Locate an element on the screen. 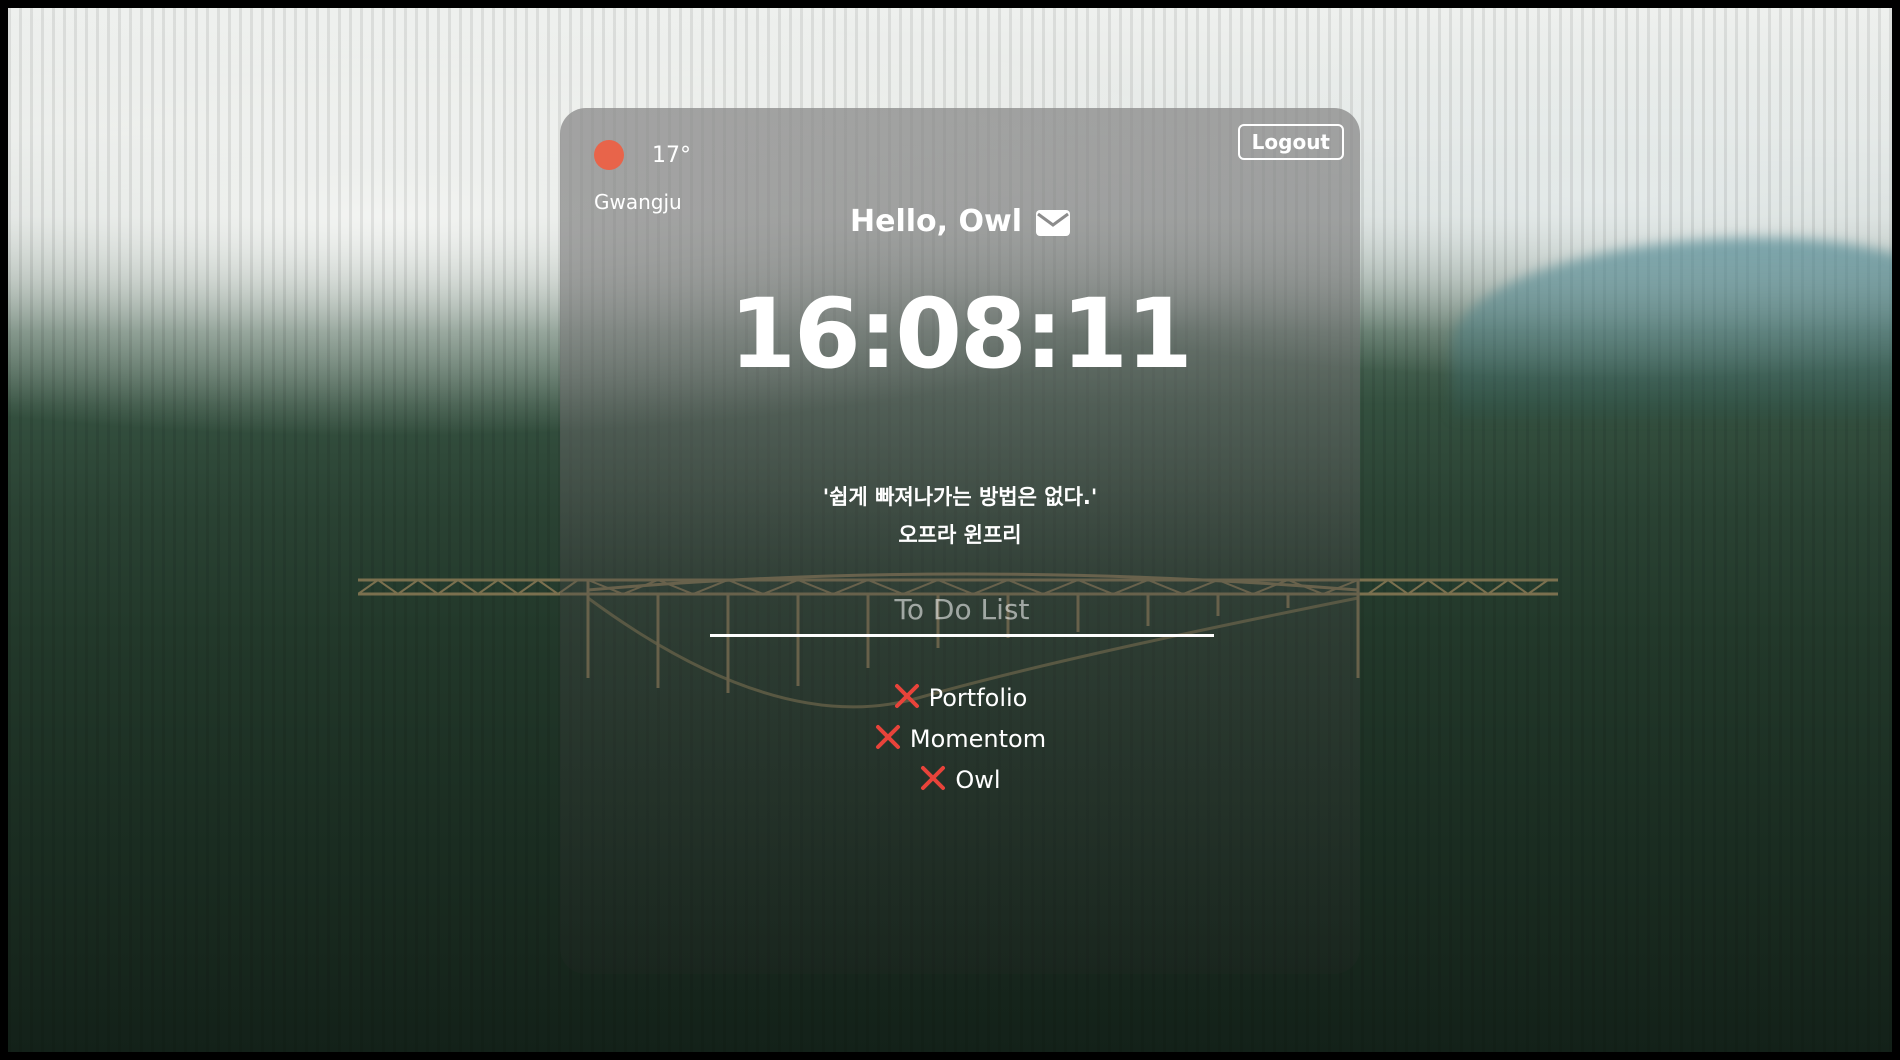  todo-item-label: Momentom is located at coordinates (978, 739).